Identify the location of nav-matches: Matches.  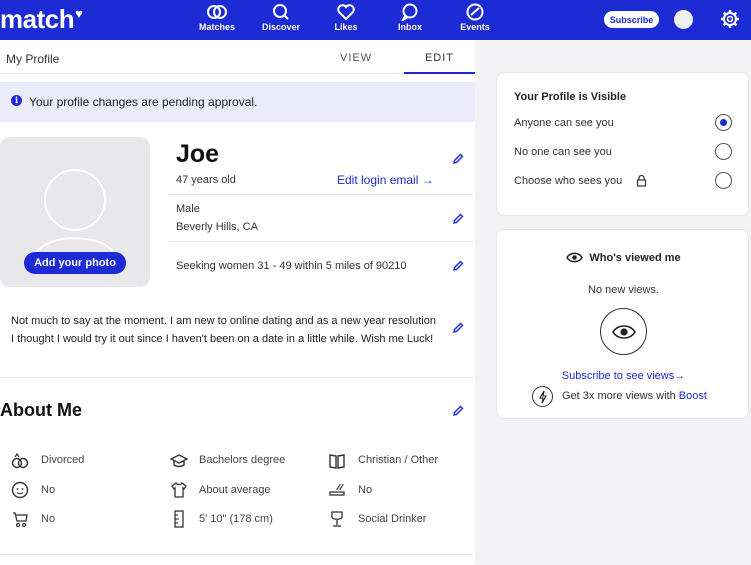
(217, 17).